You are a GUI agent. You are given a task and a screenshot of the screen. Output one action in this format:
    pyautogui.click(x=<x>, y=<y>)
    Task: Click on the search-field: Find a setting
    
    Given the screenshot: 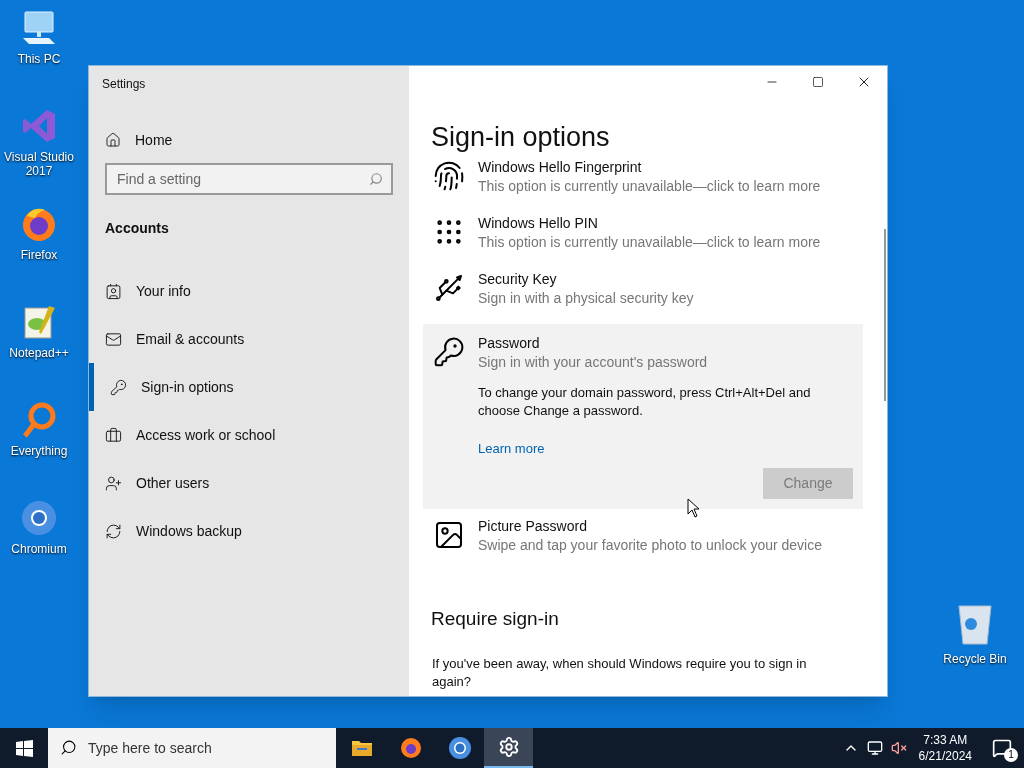 What is the action you would take?
    pyautogui.click(x=249, y=179)
    